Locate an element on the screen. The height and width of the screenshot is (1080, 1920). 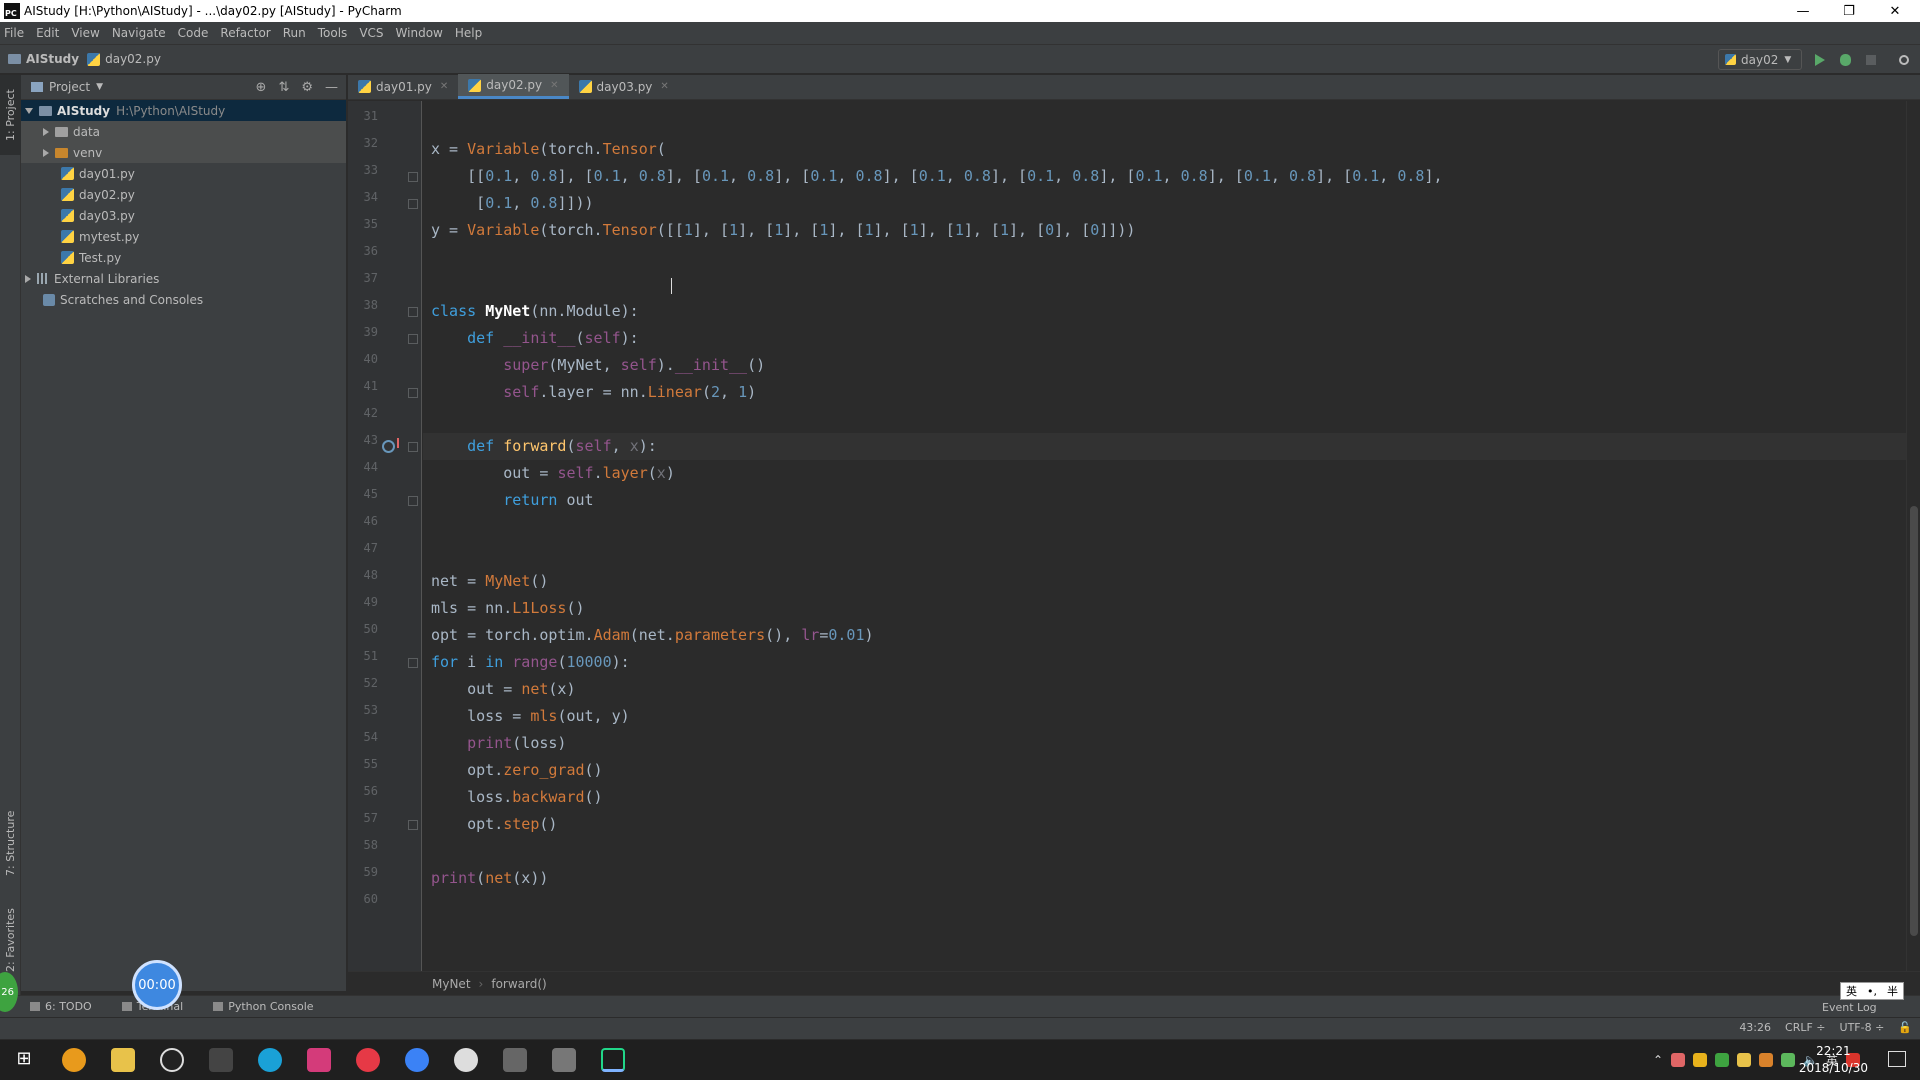
tool-tab-structure: 7: Structure is located at coordinates (10, 843).